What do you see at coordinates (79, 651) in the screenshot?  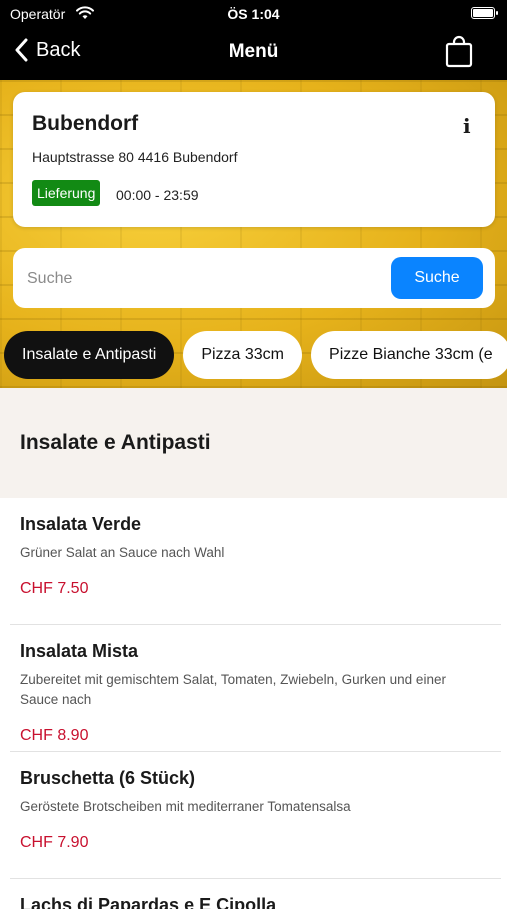 I see `item-name: Insalata Mista` at bounding box center [79, 651].